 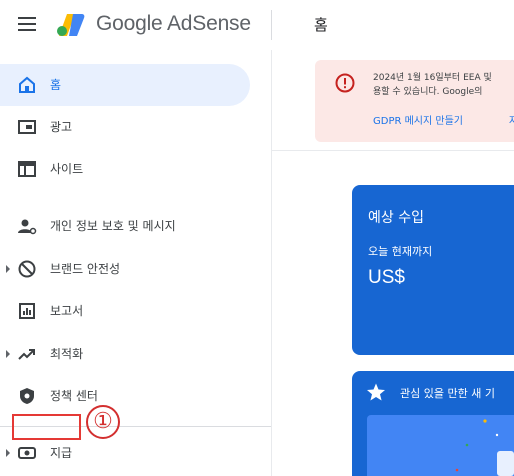 I want to click on sidebar-item-brand-safety: 브랜드 안전성, so click(x=125, y=269).